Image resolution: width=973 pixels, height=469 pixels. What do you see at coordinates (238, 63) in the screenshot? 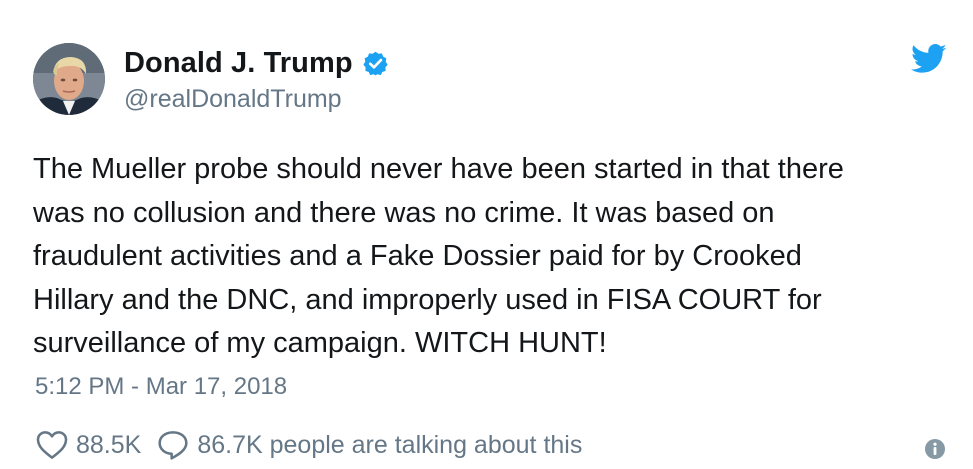
I see `display-name: Donald J. Trump` at bounding box center [238, 63].